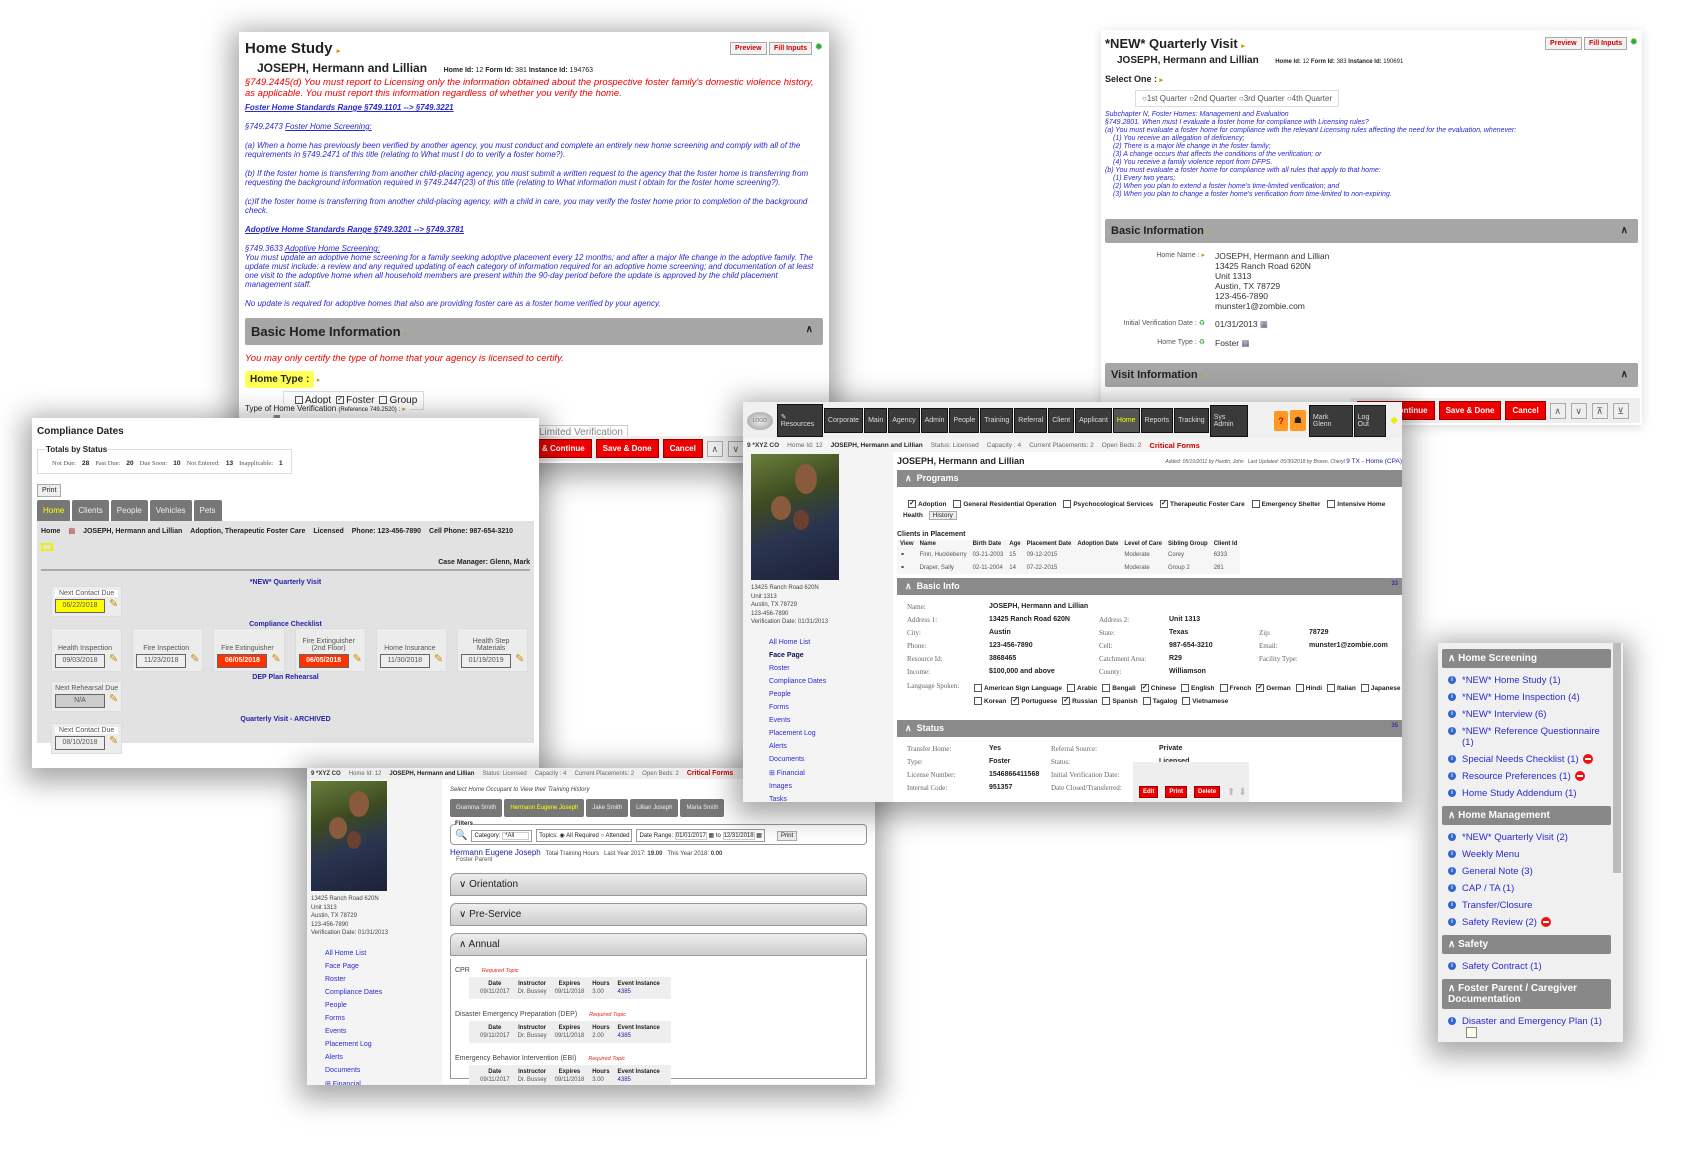  Describe the element at coordinates (1526, 1027) in the screenshot. I see `form-link: i Disaster and Emergency Plan (1)` at that location.